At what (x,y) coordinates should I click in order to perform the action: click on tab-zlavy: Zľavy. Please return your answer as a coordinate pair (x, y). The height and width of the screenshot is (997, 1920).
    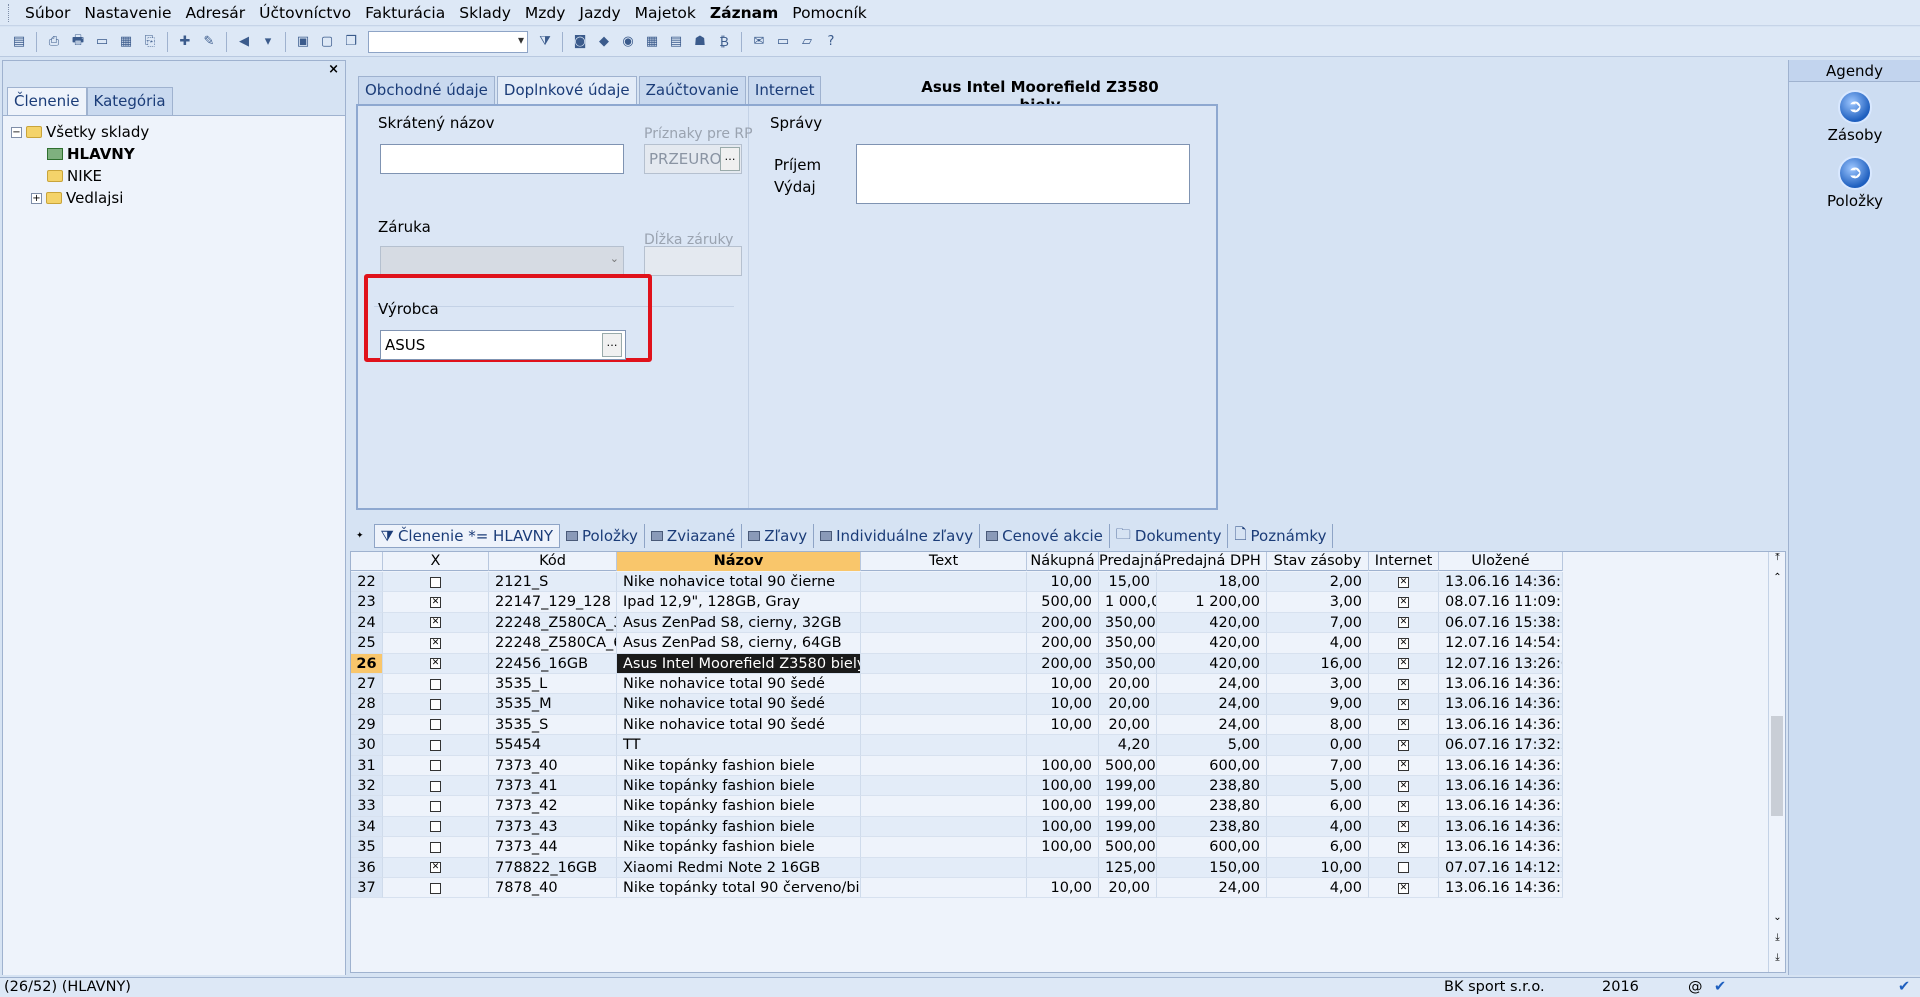
    Looking at the image, I should click on (778, 536).